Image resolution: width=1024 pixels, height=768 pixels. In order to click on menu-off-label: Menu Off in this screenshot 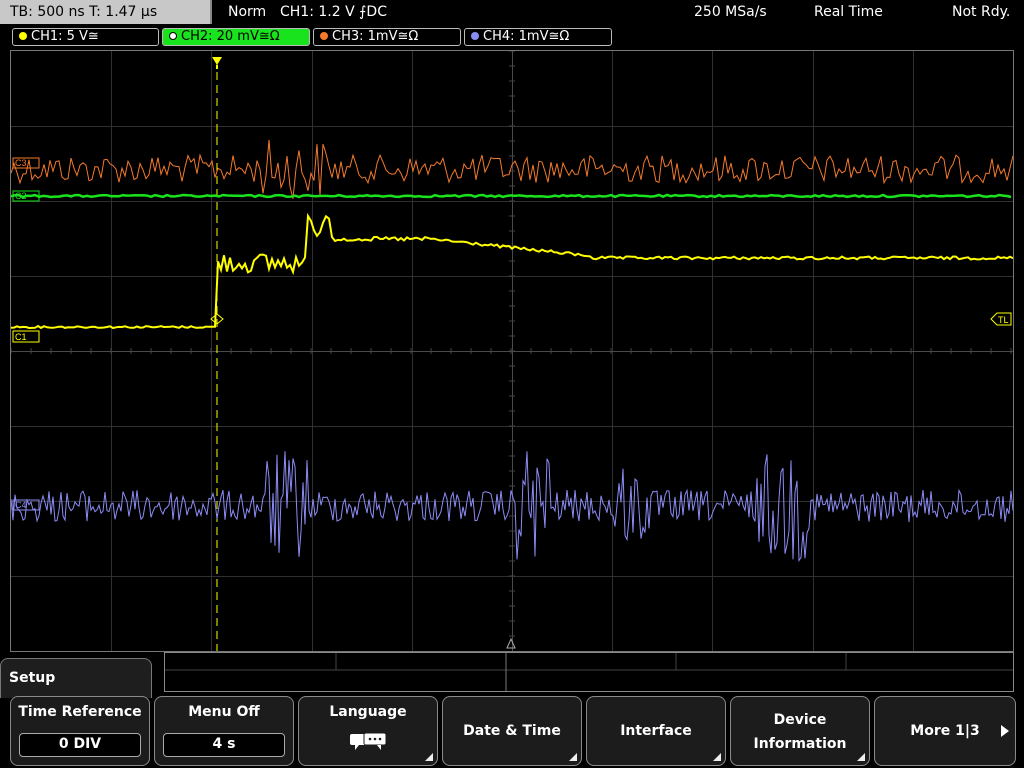, I will do `click(224, 712)`.